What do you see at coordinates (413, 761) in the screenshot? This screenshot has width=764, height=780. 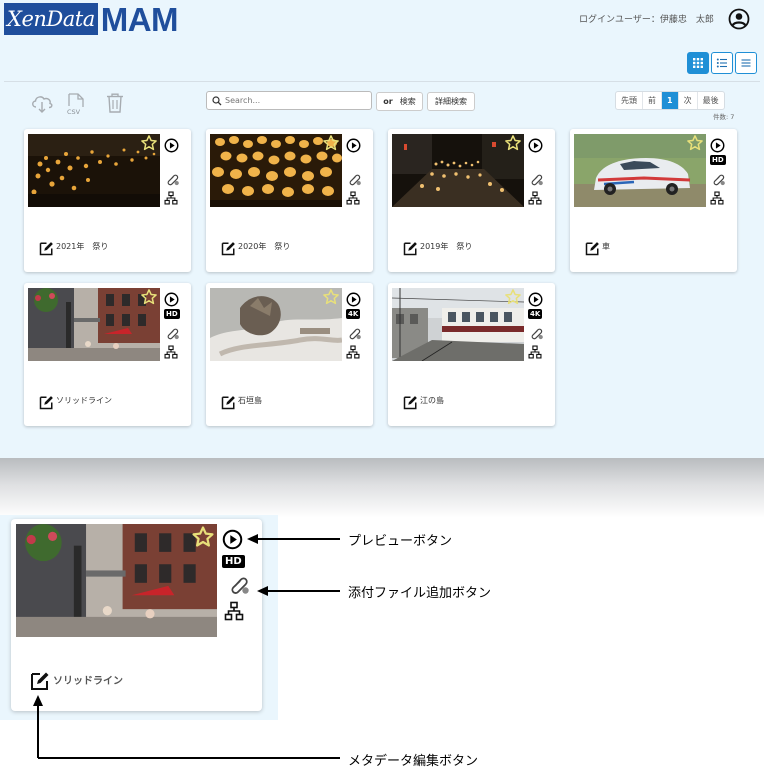 I see `meta-edit-button-annotation: メタデータ編集ボタン` at bounding box center [413, 761].